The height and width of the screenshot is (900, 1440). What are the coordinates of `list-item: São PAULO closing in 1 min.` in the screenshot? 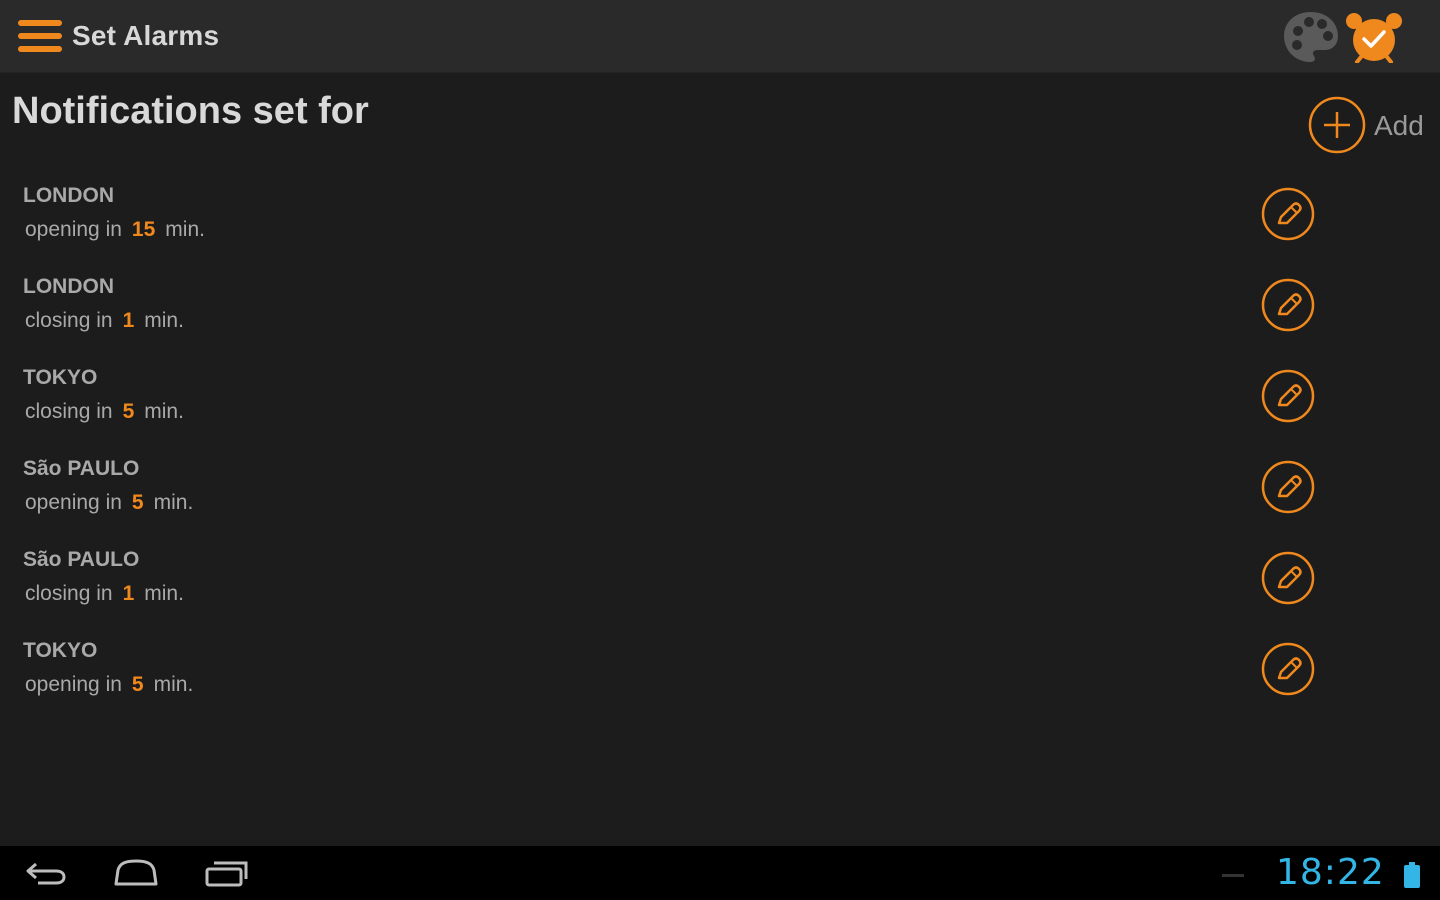 It's located at (720, 581).